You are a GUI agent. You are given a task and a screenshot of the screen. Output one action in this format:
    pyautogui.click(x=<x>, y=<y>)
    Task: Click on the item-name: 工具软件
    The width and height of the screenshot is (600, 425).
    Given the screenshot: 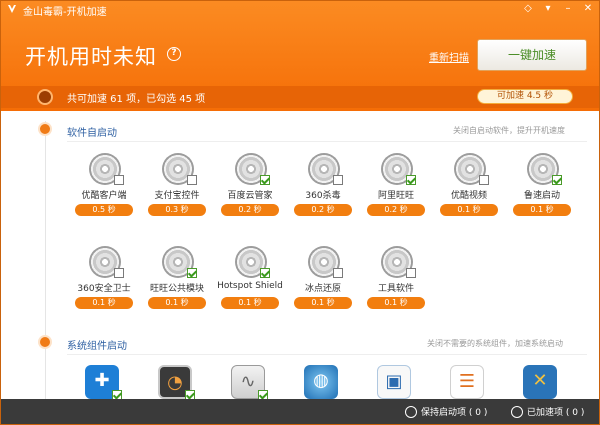 What is the action you would take?
    pyautogui.click(x=395, y=289)
    